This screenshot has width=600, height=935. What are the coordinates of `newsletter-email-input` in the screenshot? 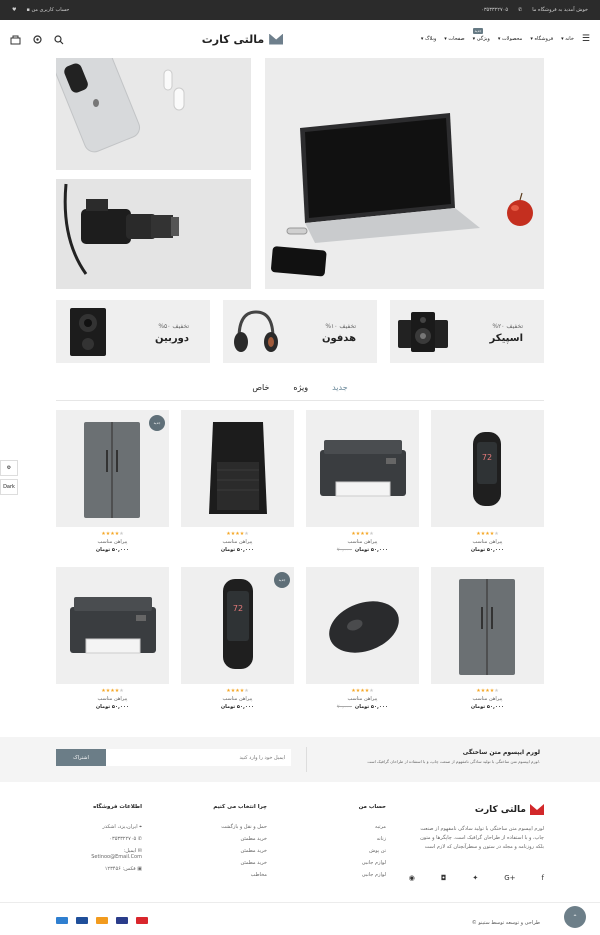 It's located at (198, 757).